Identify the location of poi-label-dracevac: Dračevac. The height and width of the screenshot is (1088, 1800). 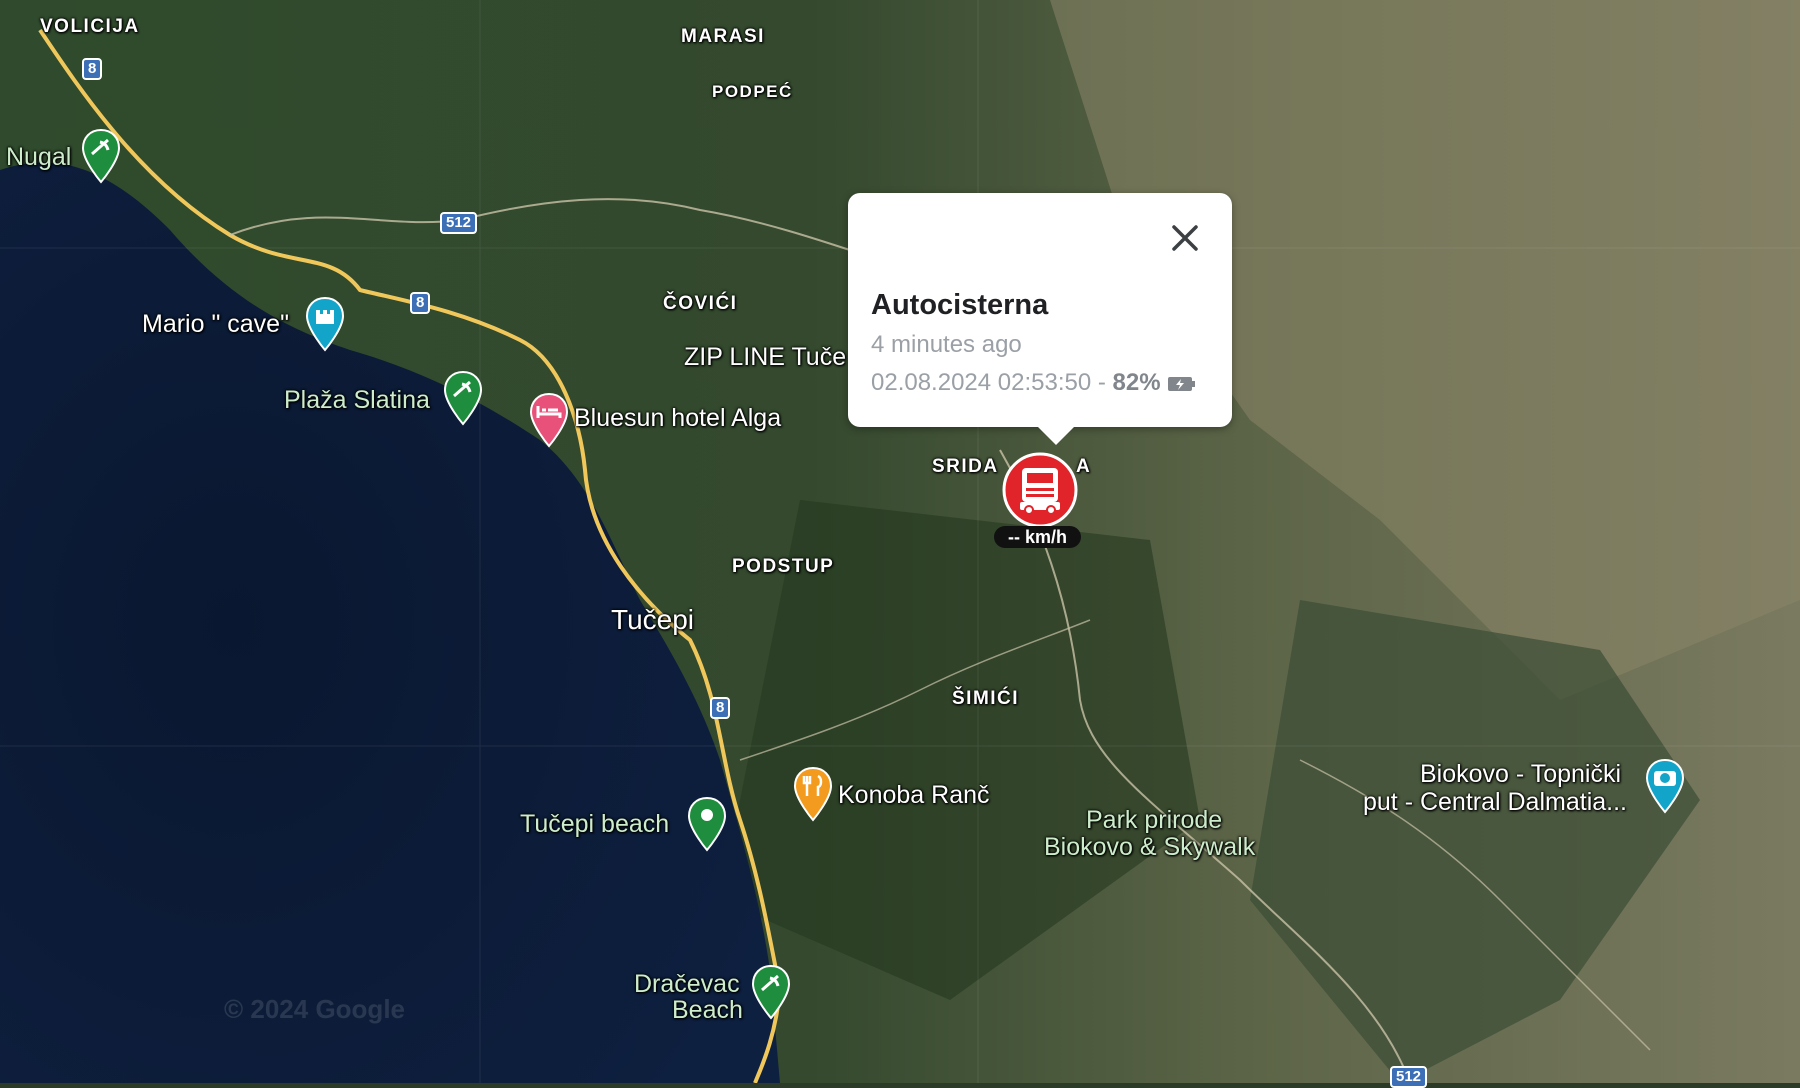
(687, 984).